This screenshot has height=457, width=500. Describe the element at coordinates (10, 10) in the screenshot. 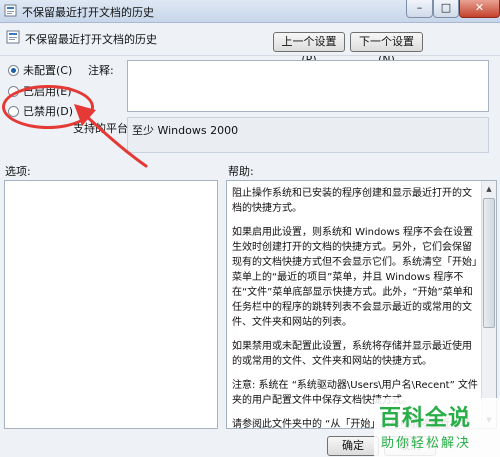

I see `policy-icon` at that location.